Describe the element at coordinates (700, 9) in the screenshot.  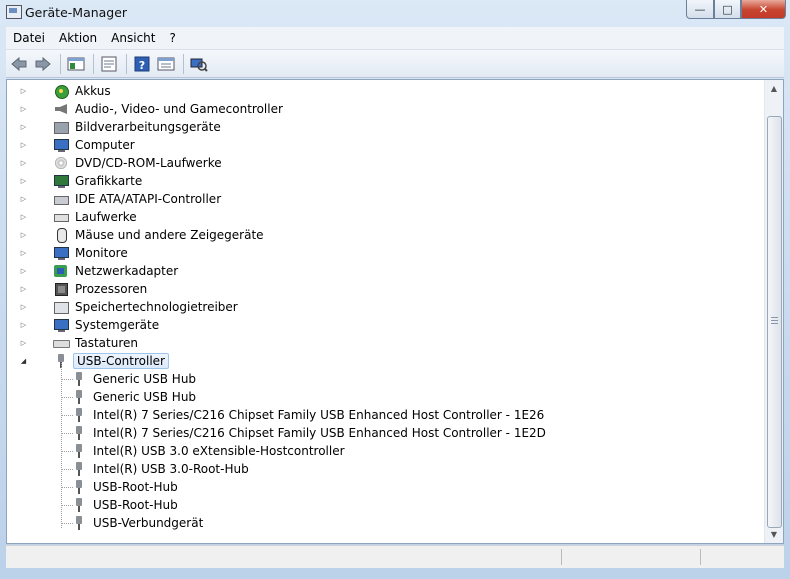
I see `minimize-button: —` at that location.